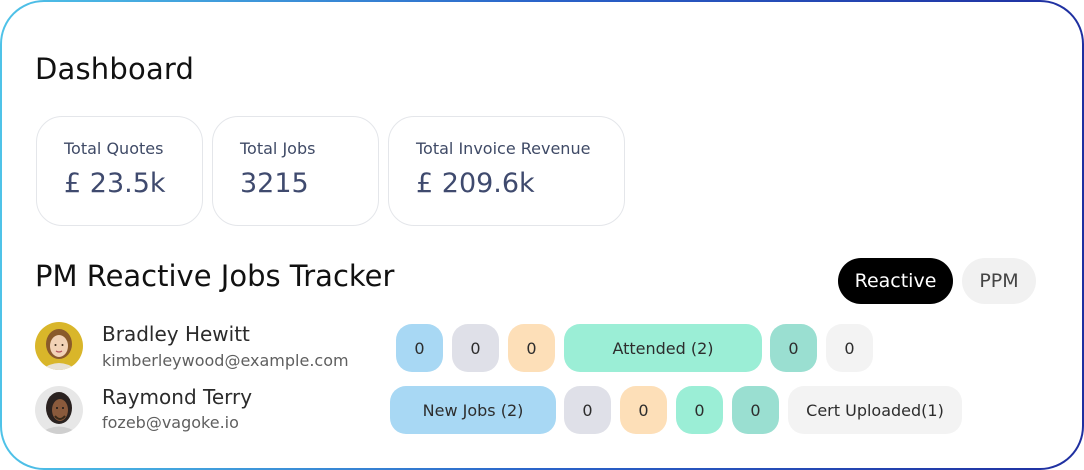 Image resolution: width=1084 pixels, height=470 pixels. I want to click on ppm-toggle-button: PPM, so click(999, 281).